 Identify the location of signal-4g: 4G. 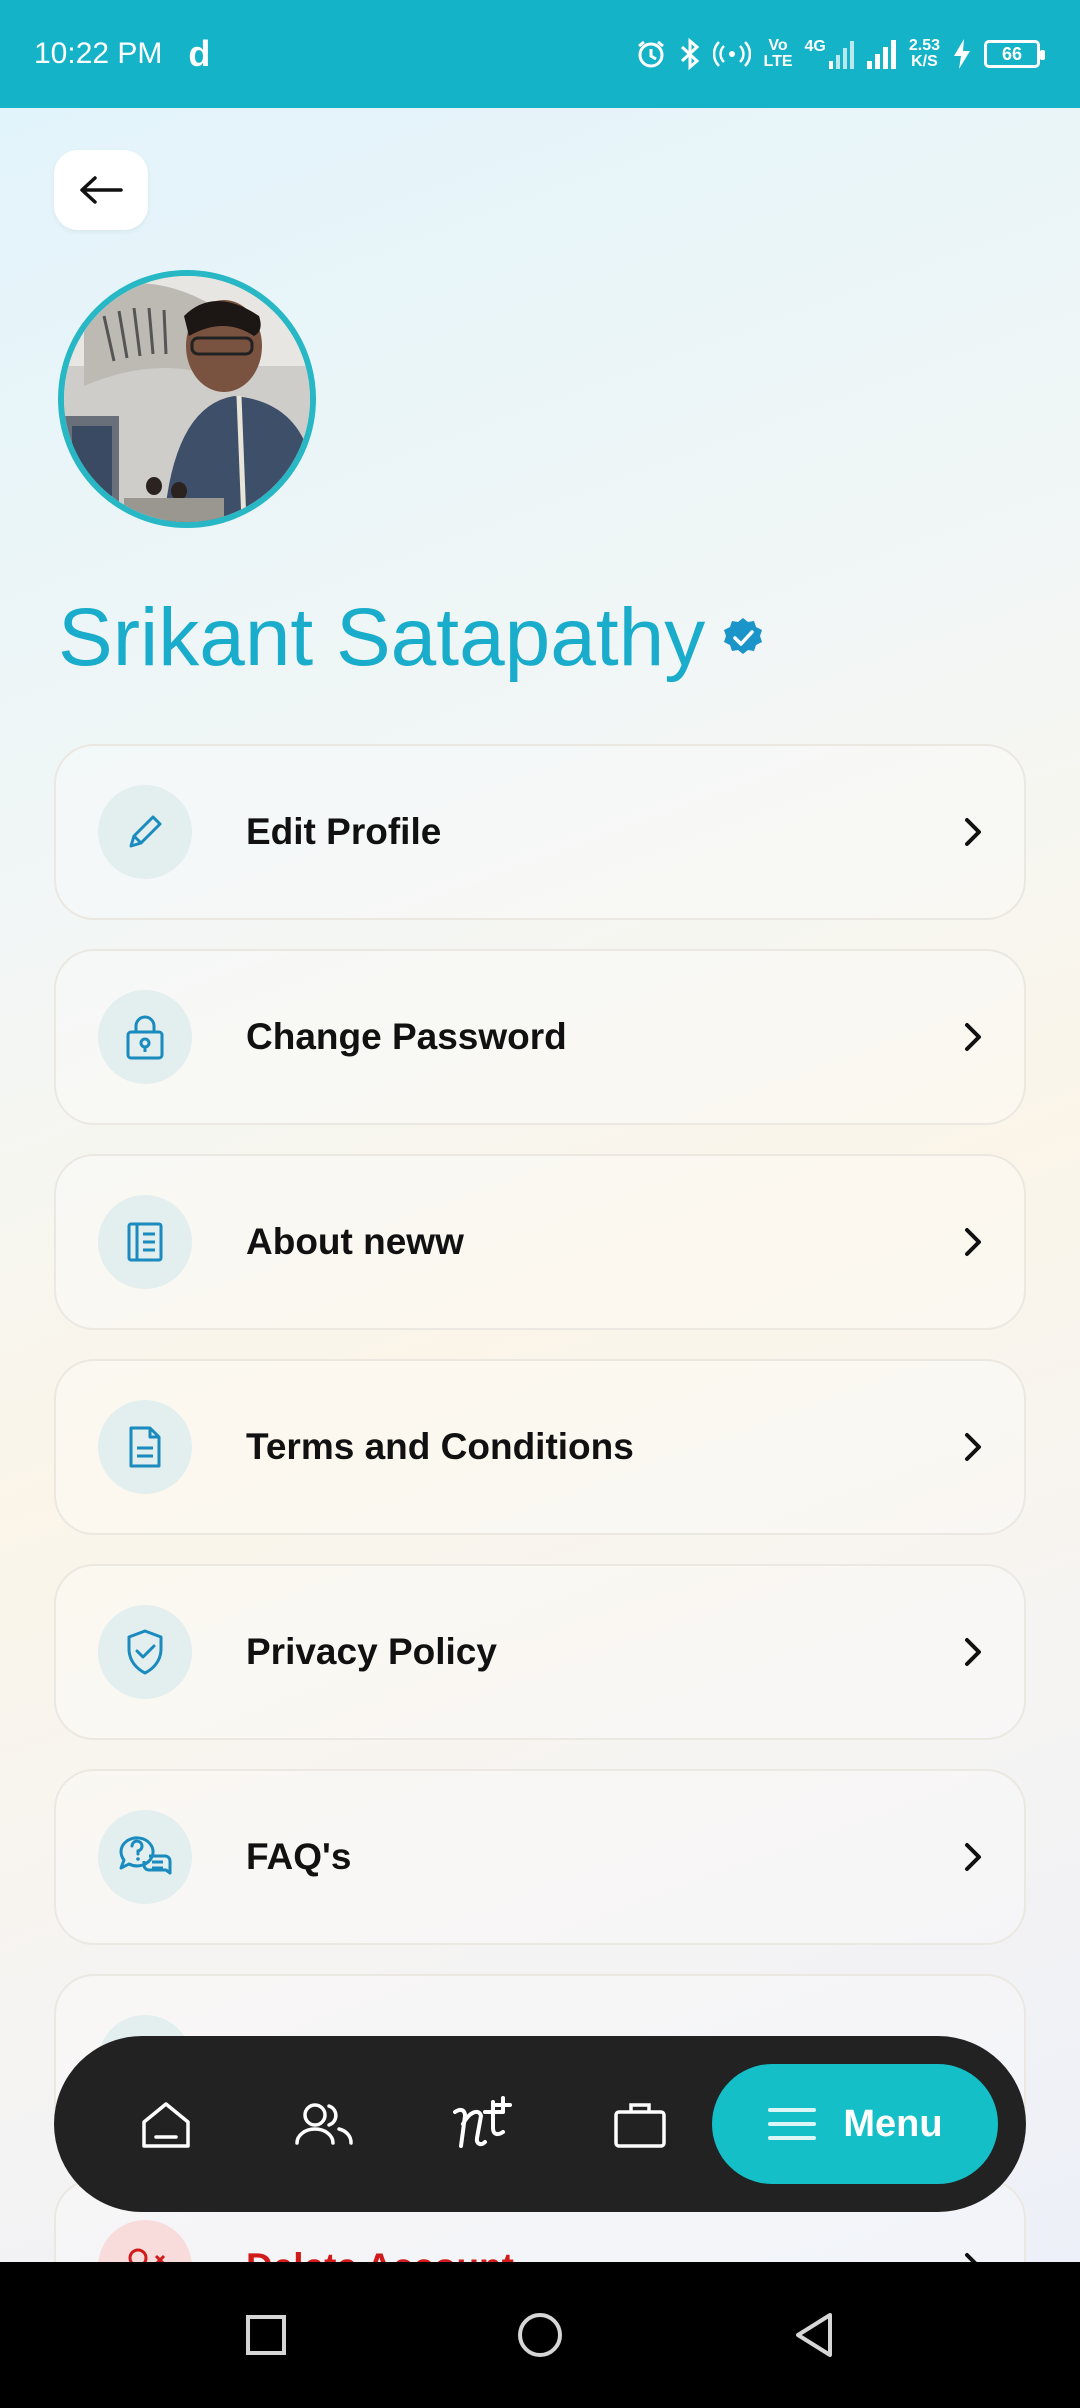
(830, 54).